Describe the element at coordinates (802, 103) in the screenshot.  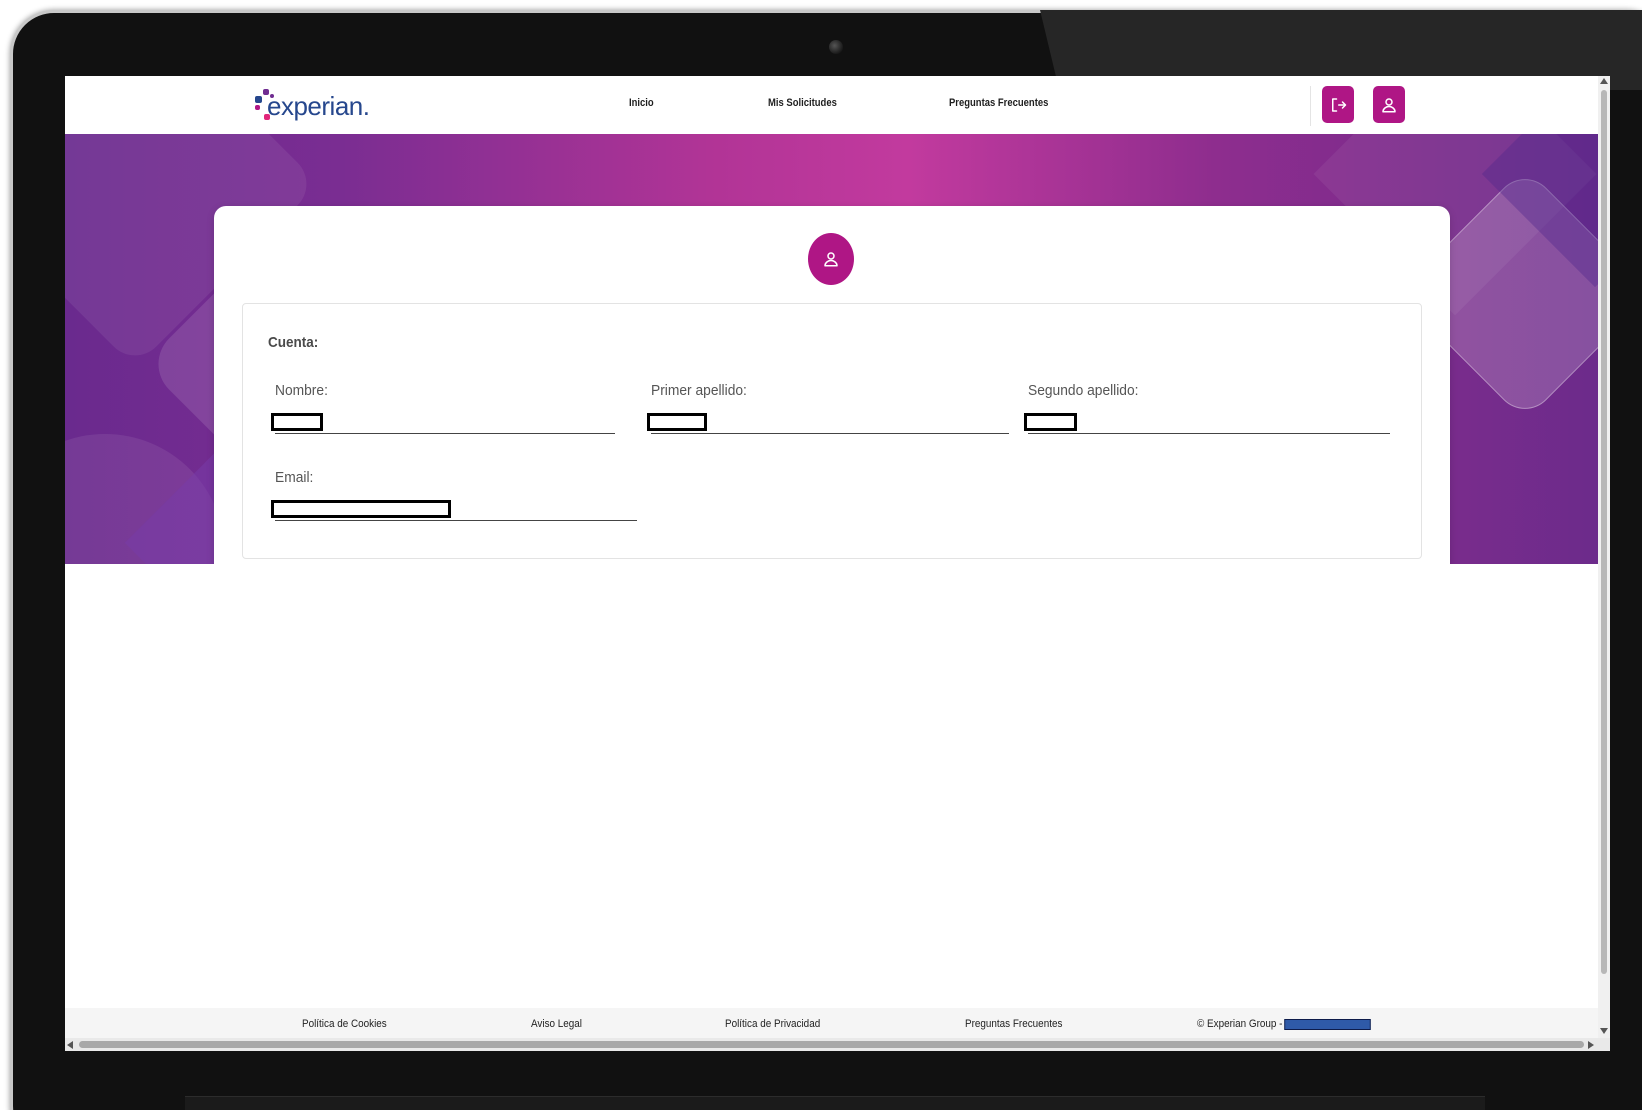
I see `nav-mis-solicitudes: Mis Solicitudes` at that location.